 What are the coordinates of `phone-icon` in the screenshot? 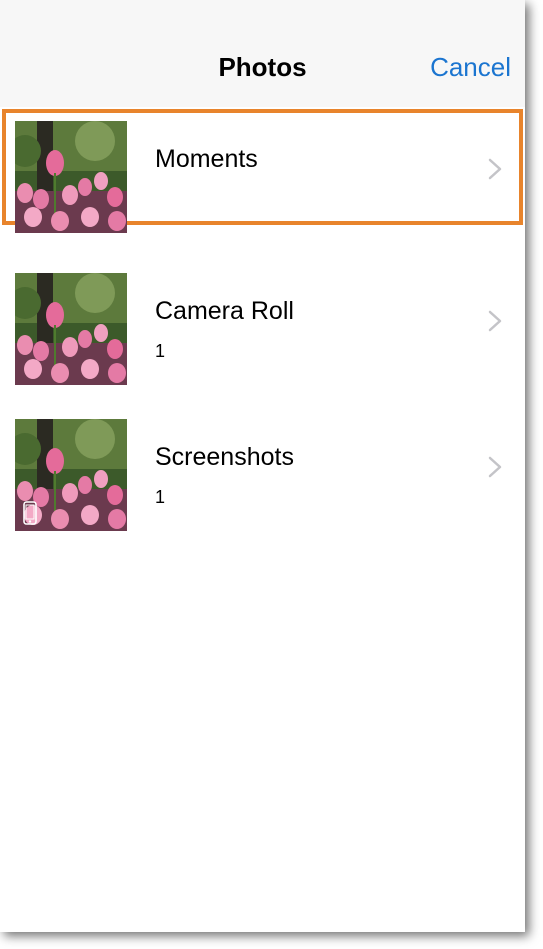 It's located at (30, 513).